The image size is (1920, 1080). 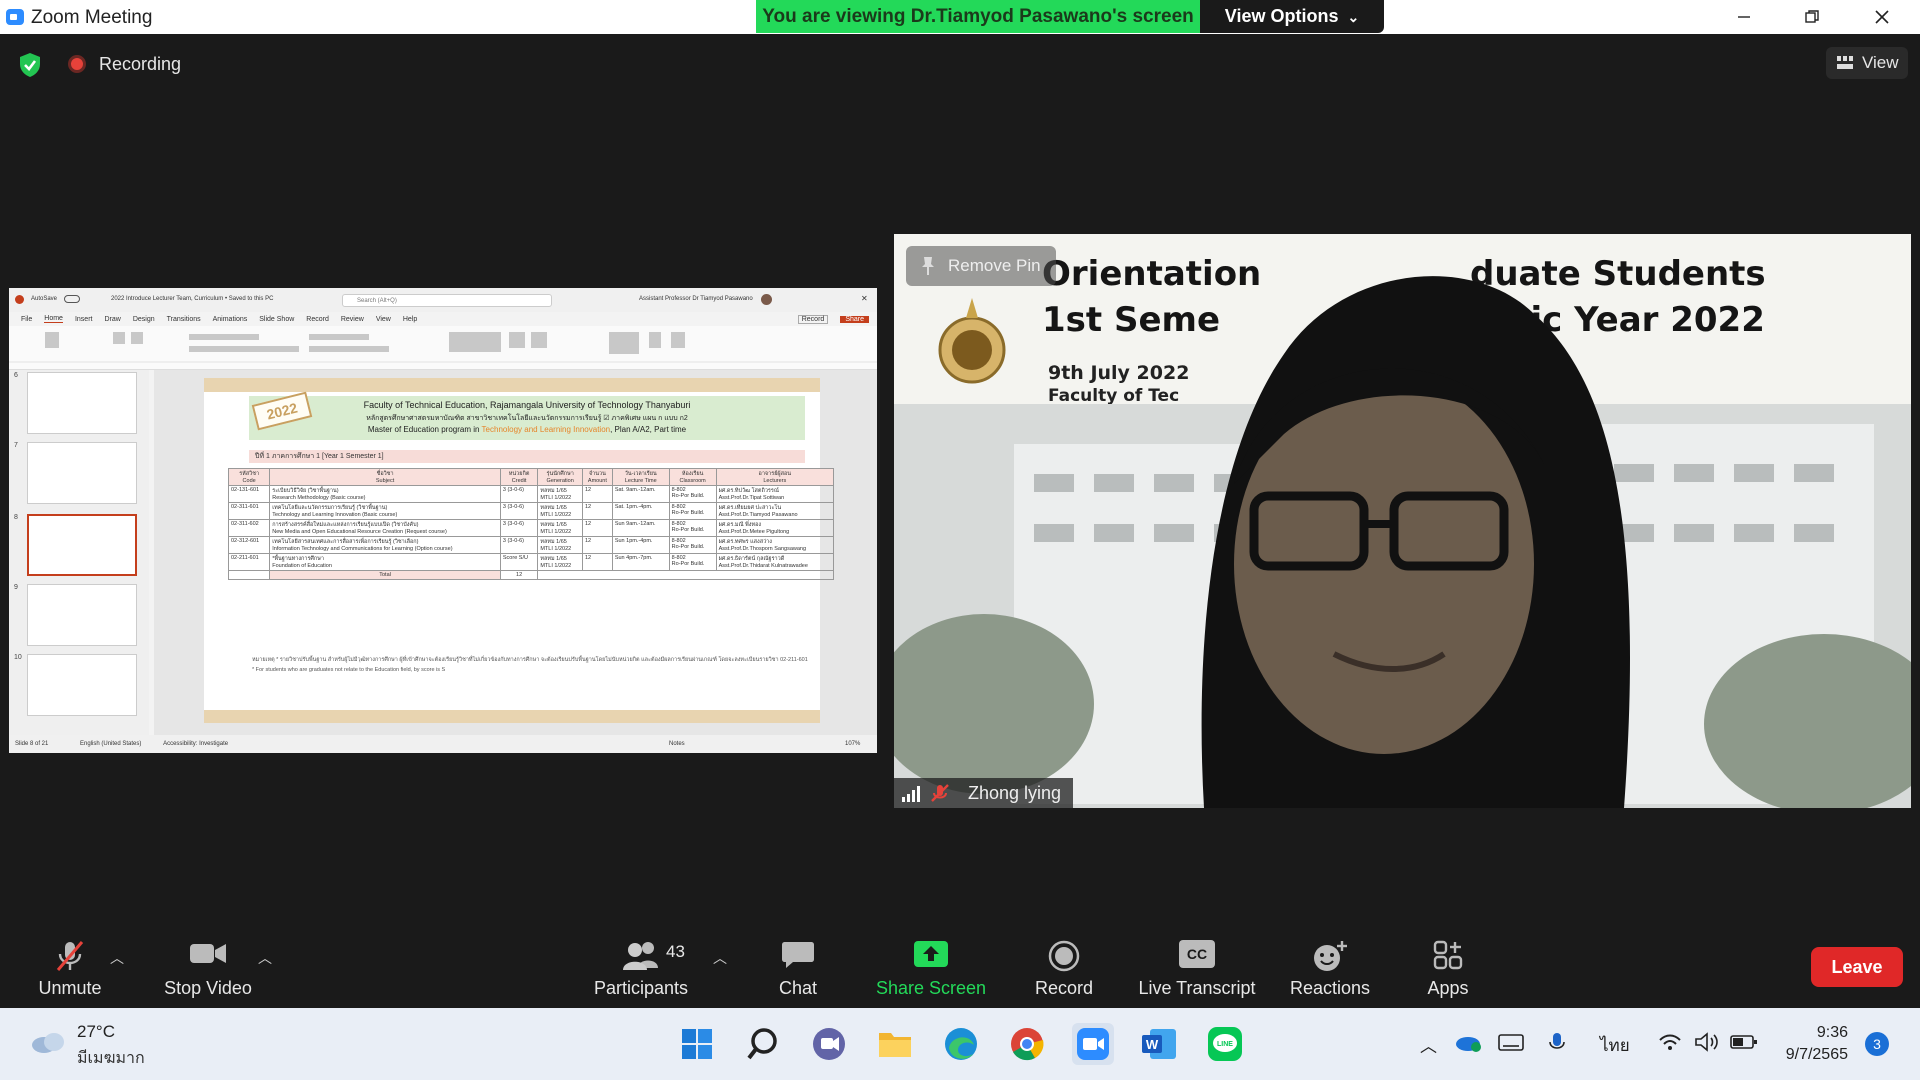 What do you see at coordinates (677, 744) in the screenshot?
I see `status-notes-button: Notes` at bounding box center [677, 744].